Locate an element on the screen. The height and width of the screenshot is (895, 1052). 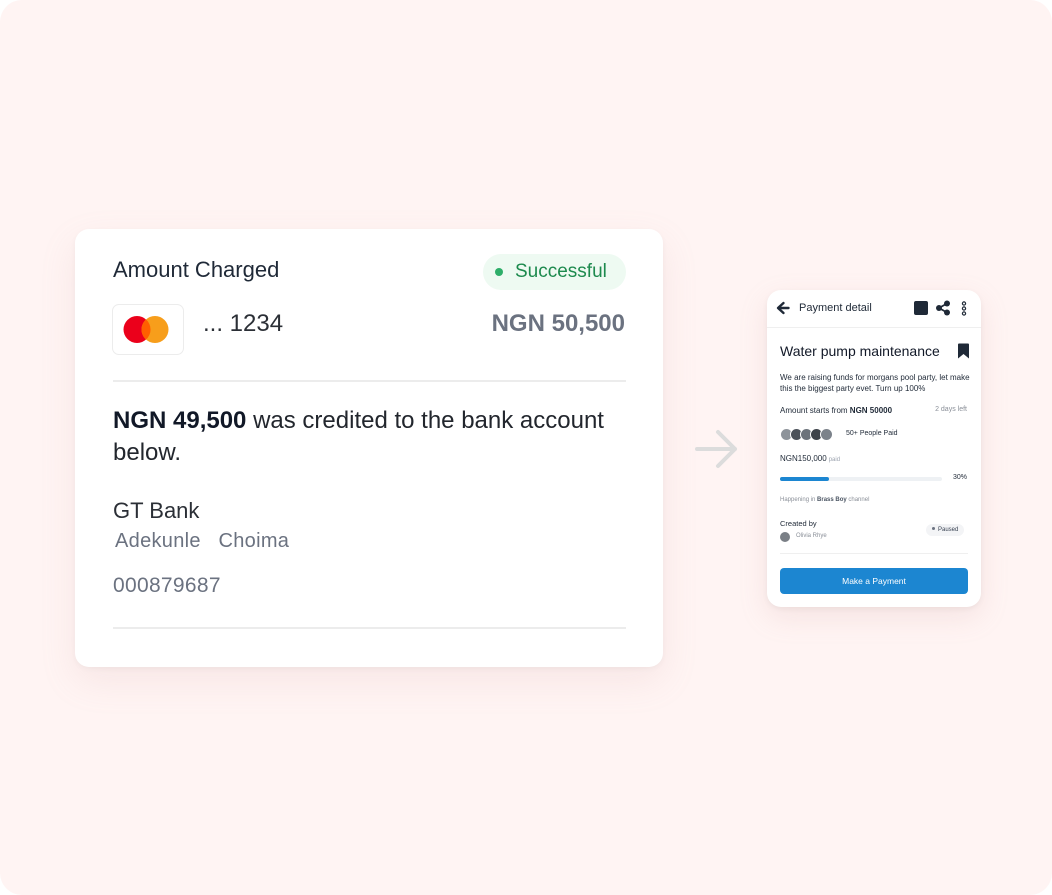
paused-status: Paused is located at coordinates (948, 530).